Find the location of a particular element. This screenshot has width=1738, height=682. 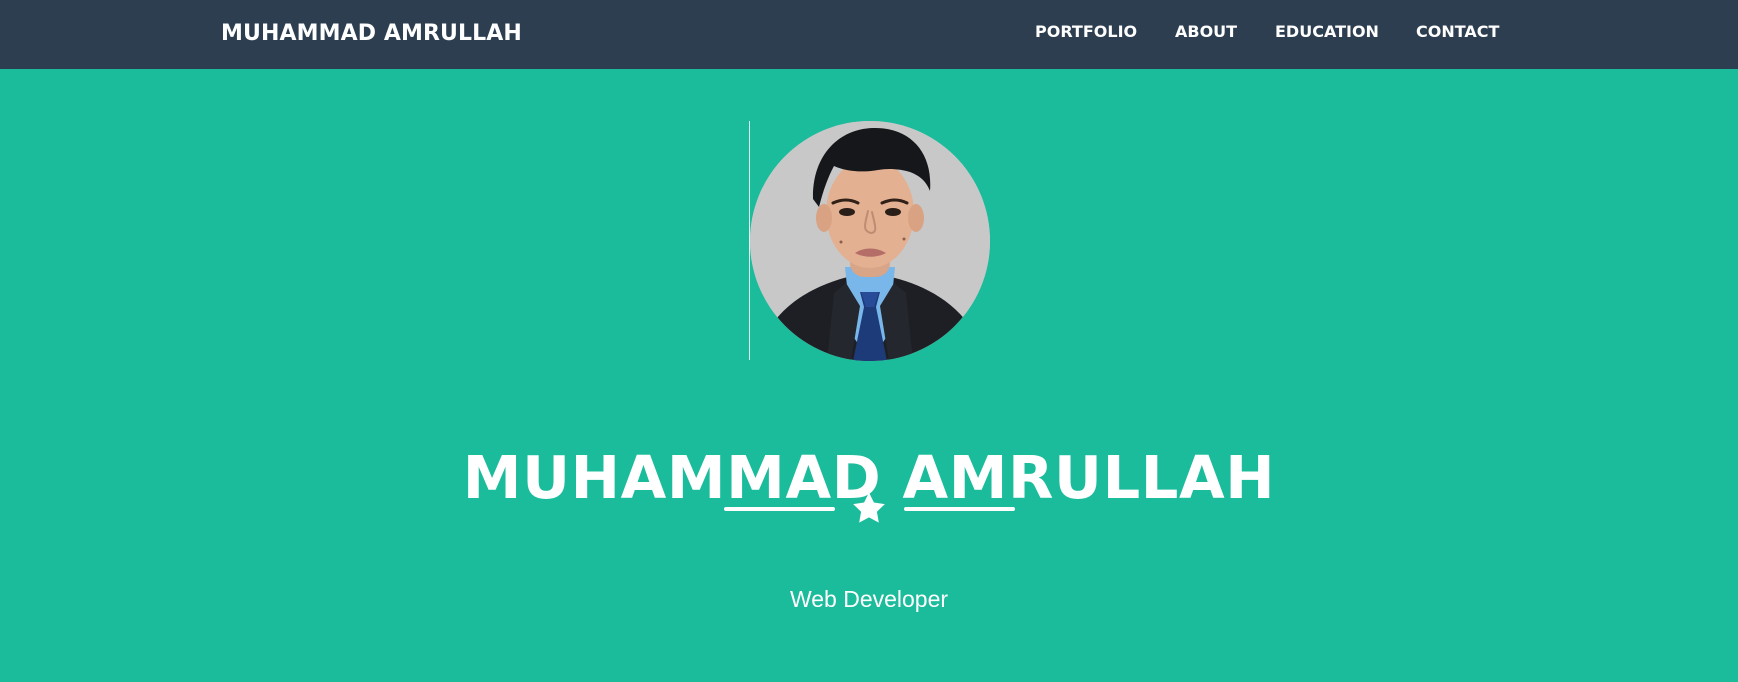

star-icon is located at coordinates (869, 509).